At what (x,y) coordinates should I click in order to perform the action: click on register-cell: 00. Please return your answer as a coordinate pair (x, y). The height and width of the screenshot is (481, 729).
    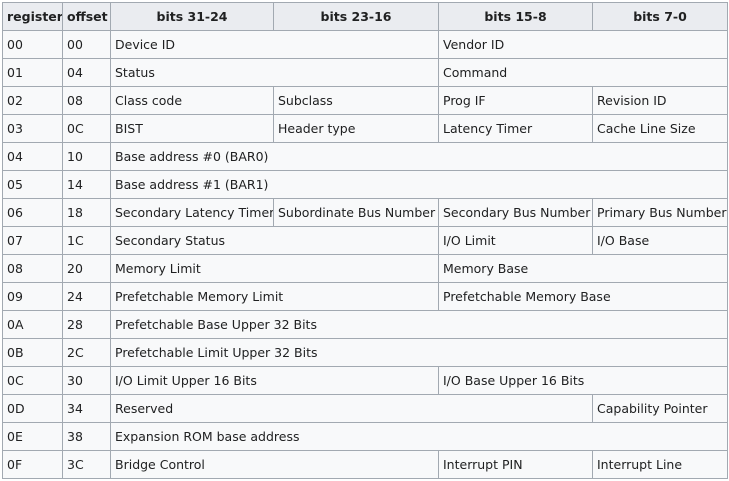
    Looking at the image, I should click on (32, 44).